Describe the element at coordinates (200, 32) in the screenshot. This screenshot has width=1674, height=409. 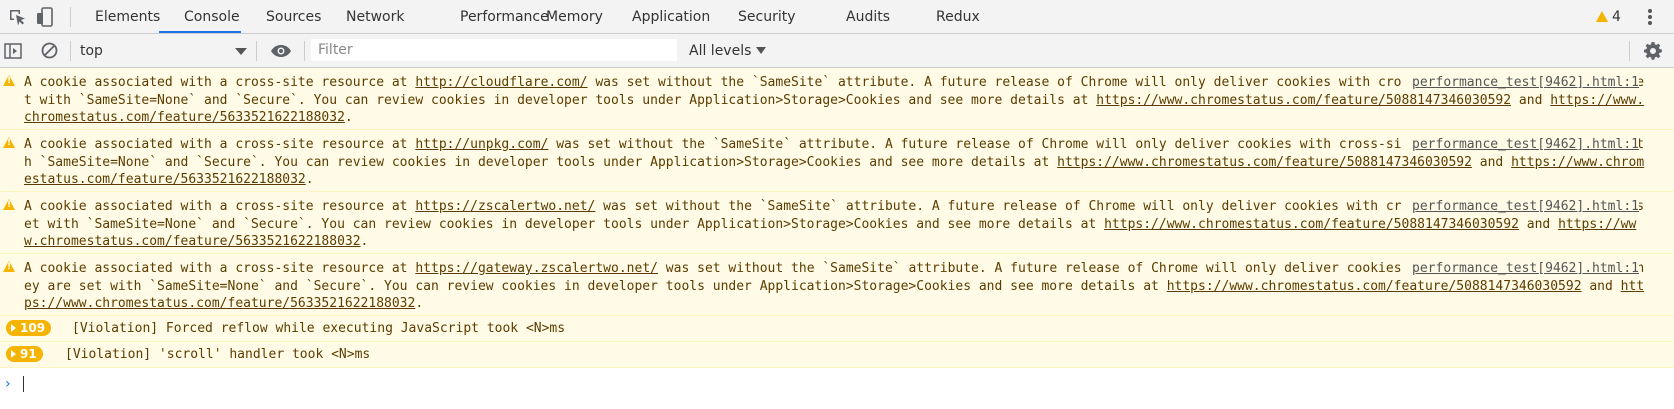
I see `active-tab-indicator` at that location.